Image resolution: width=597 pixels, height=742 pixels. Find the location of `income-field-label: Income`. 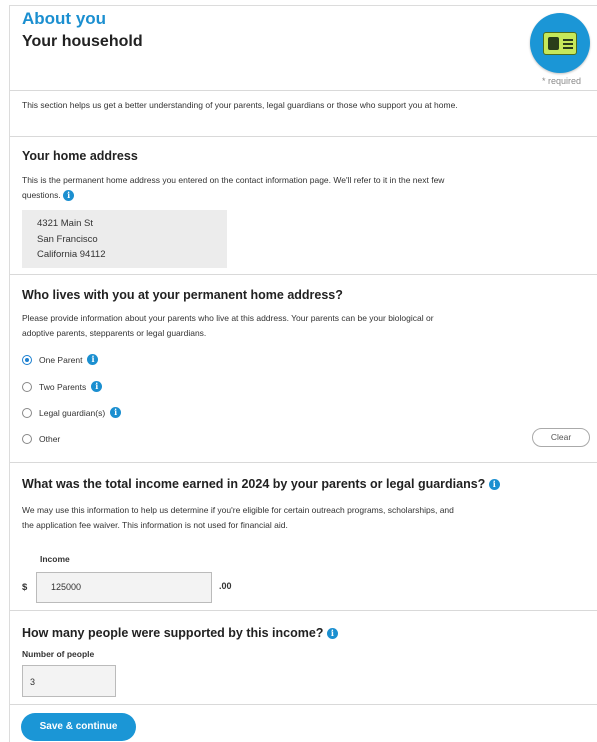

income-field-label: Income is located at coordinates (55, 559).